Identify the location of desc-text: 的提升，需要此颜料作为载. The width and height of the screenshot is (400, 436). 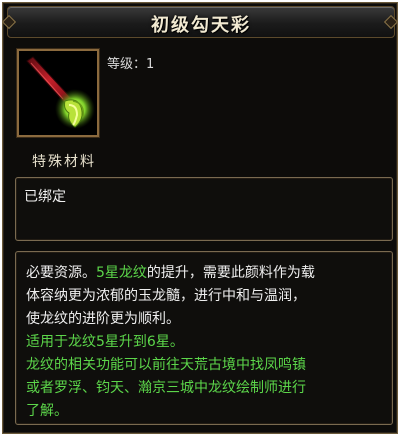
(230, 273).